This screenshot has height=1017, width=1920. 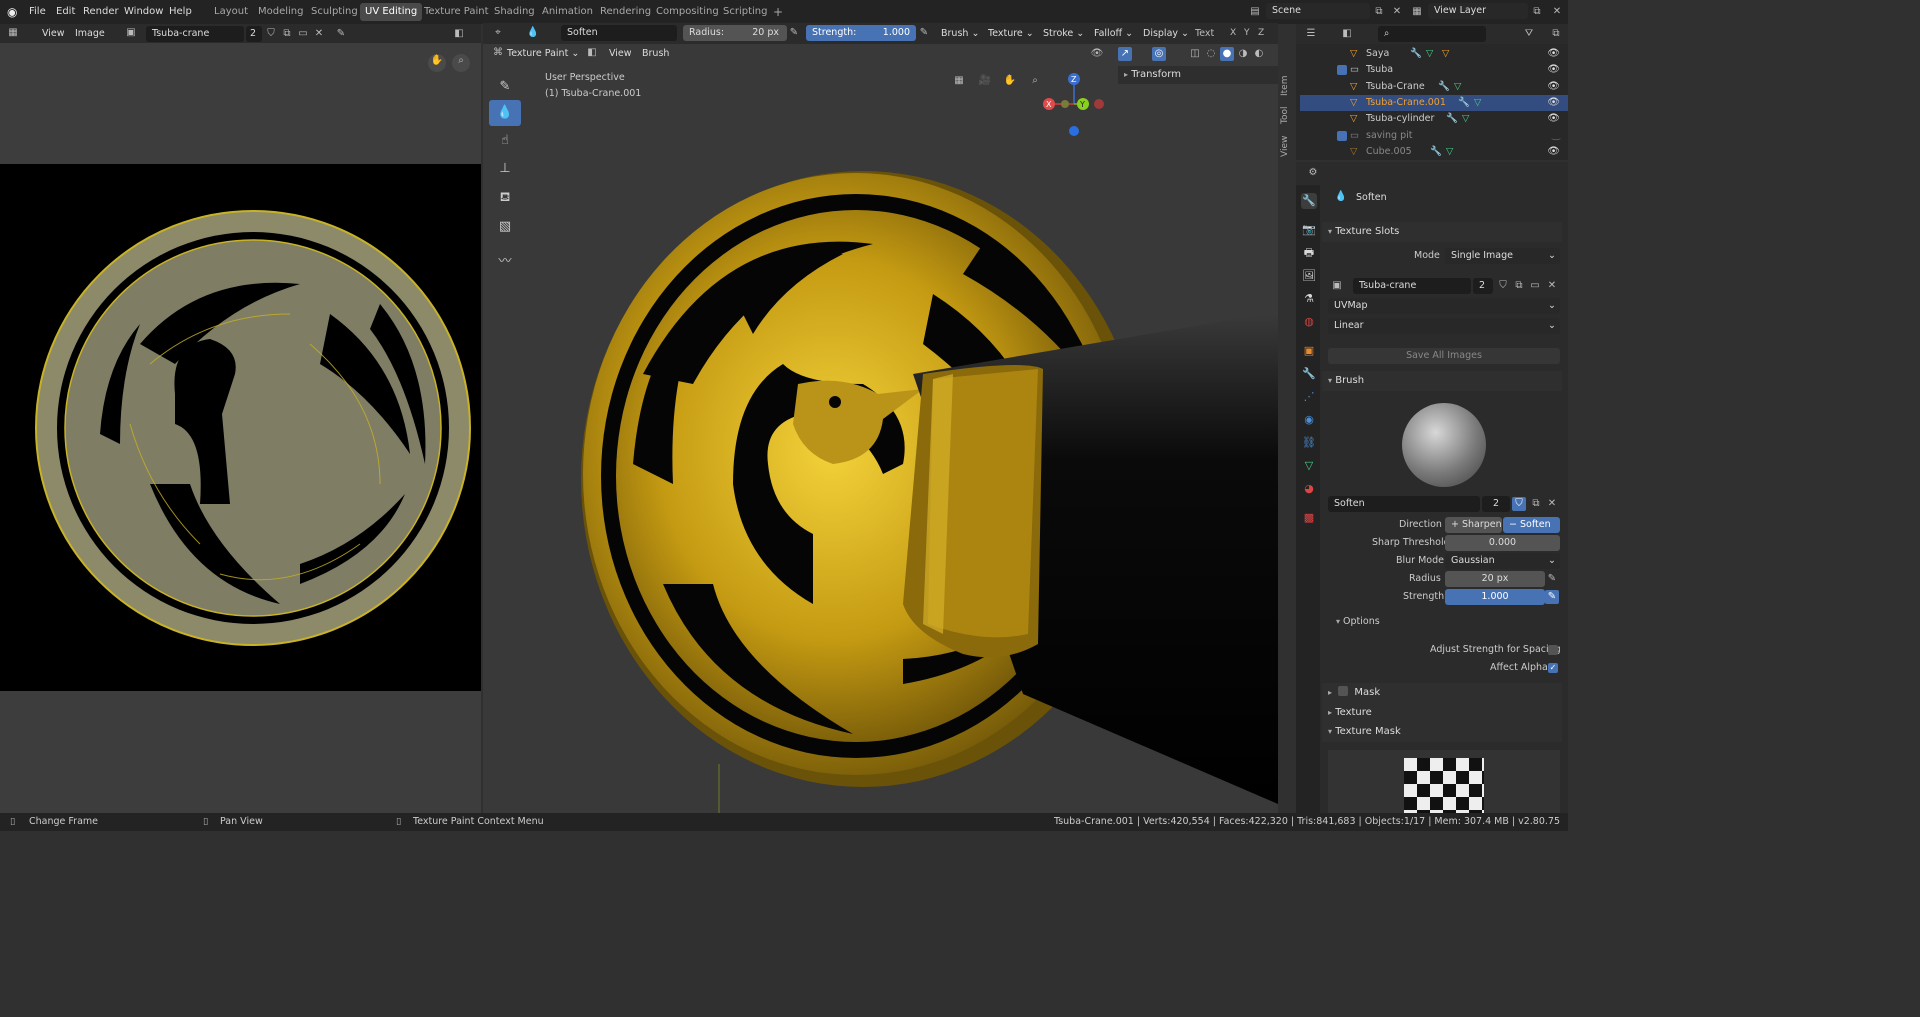 What do you see at coordinates (1557, 12) in the screenshot?
I see `delete-view-layer-icon: ✕` at bounding box center [1557, 12].